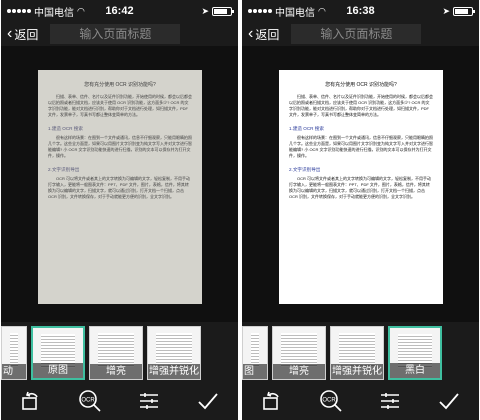 This screenshot has height=420, width=480. I want to click on filter-thumb-auto: 动, so click(14, 353).